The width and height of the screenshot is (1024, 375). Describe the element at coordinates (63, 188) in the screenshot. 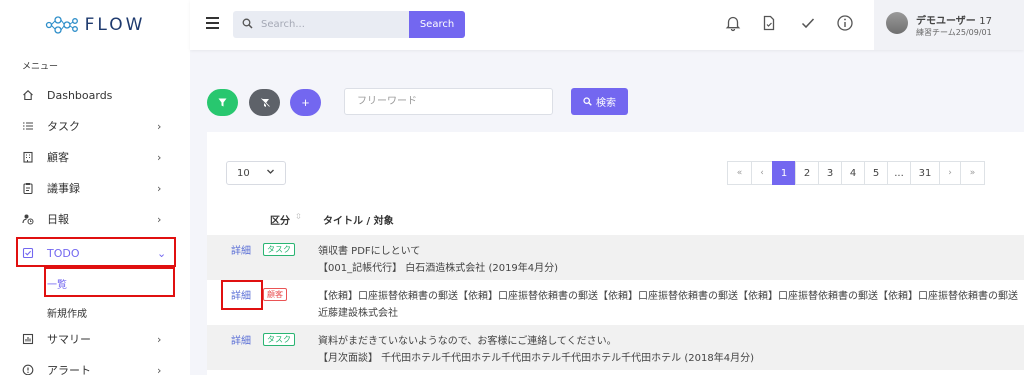

I see `sidebar-item-label: 議事録` at that location.